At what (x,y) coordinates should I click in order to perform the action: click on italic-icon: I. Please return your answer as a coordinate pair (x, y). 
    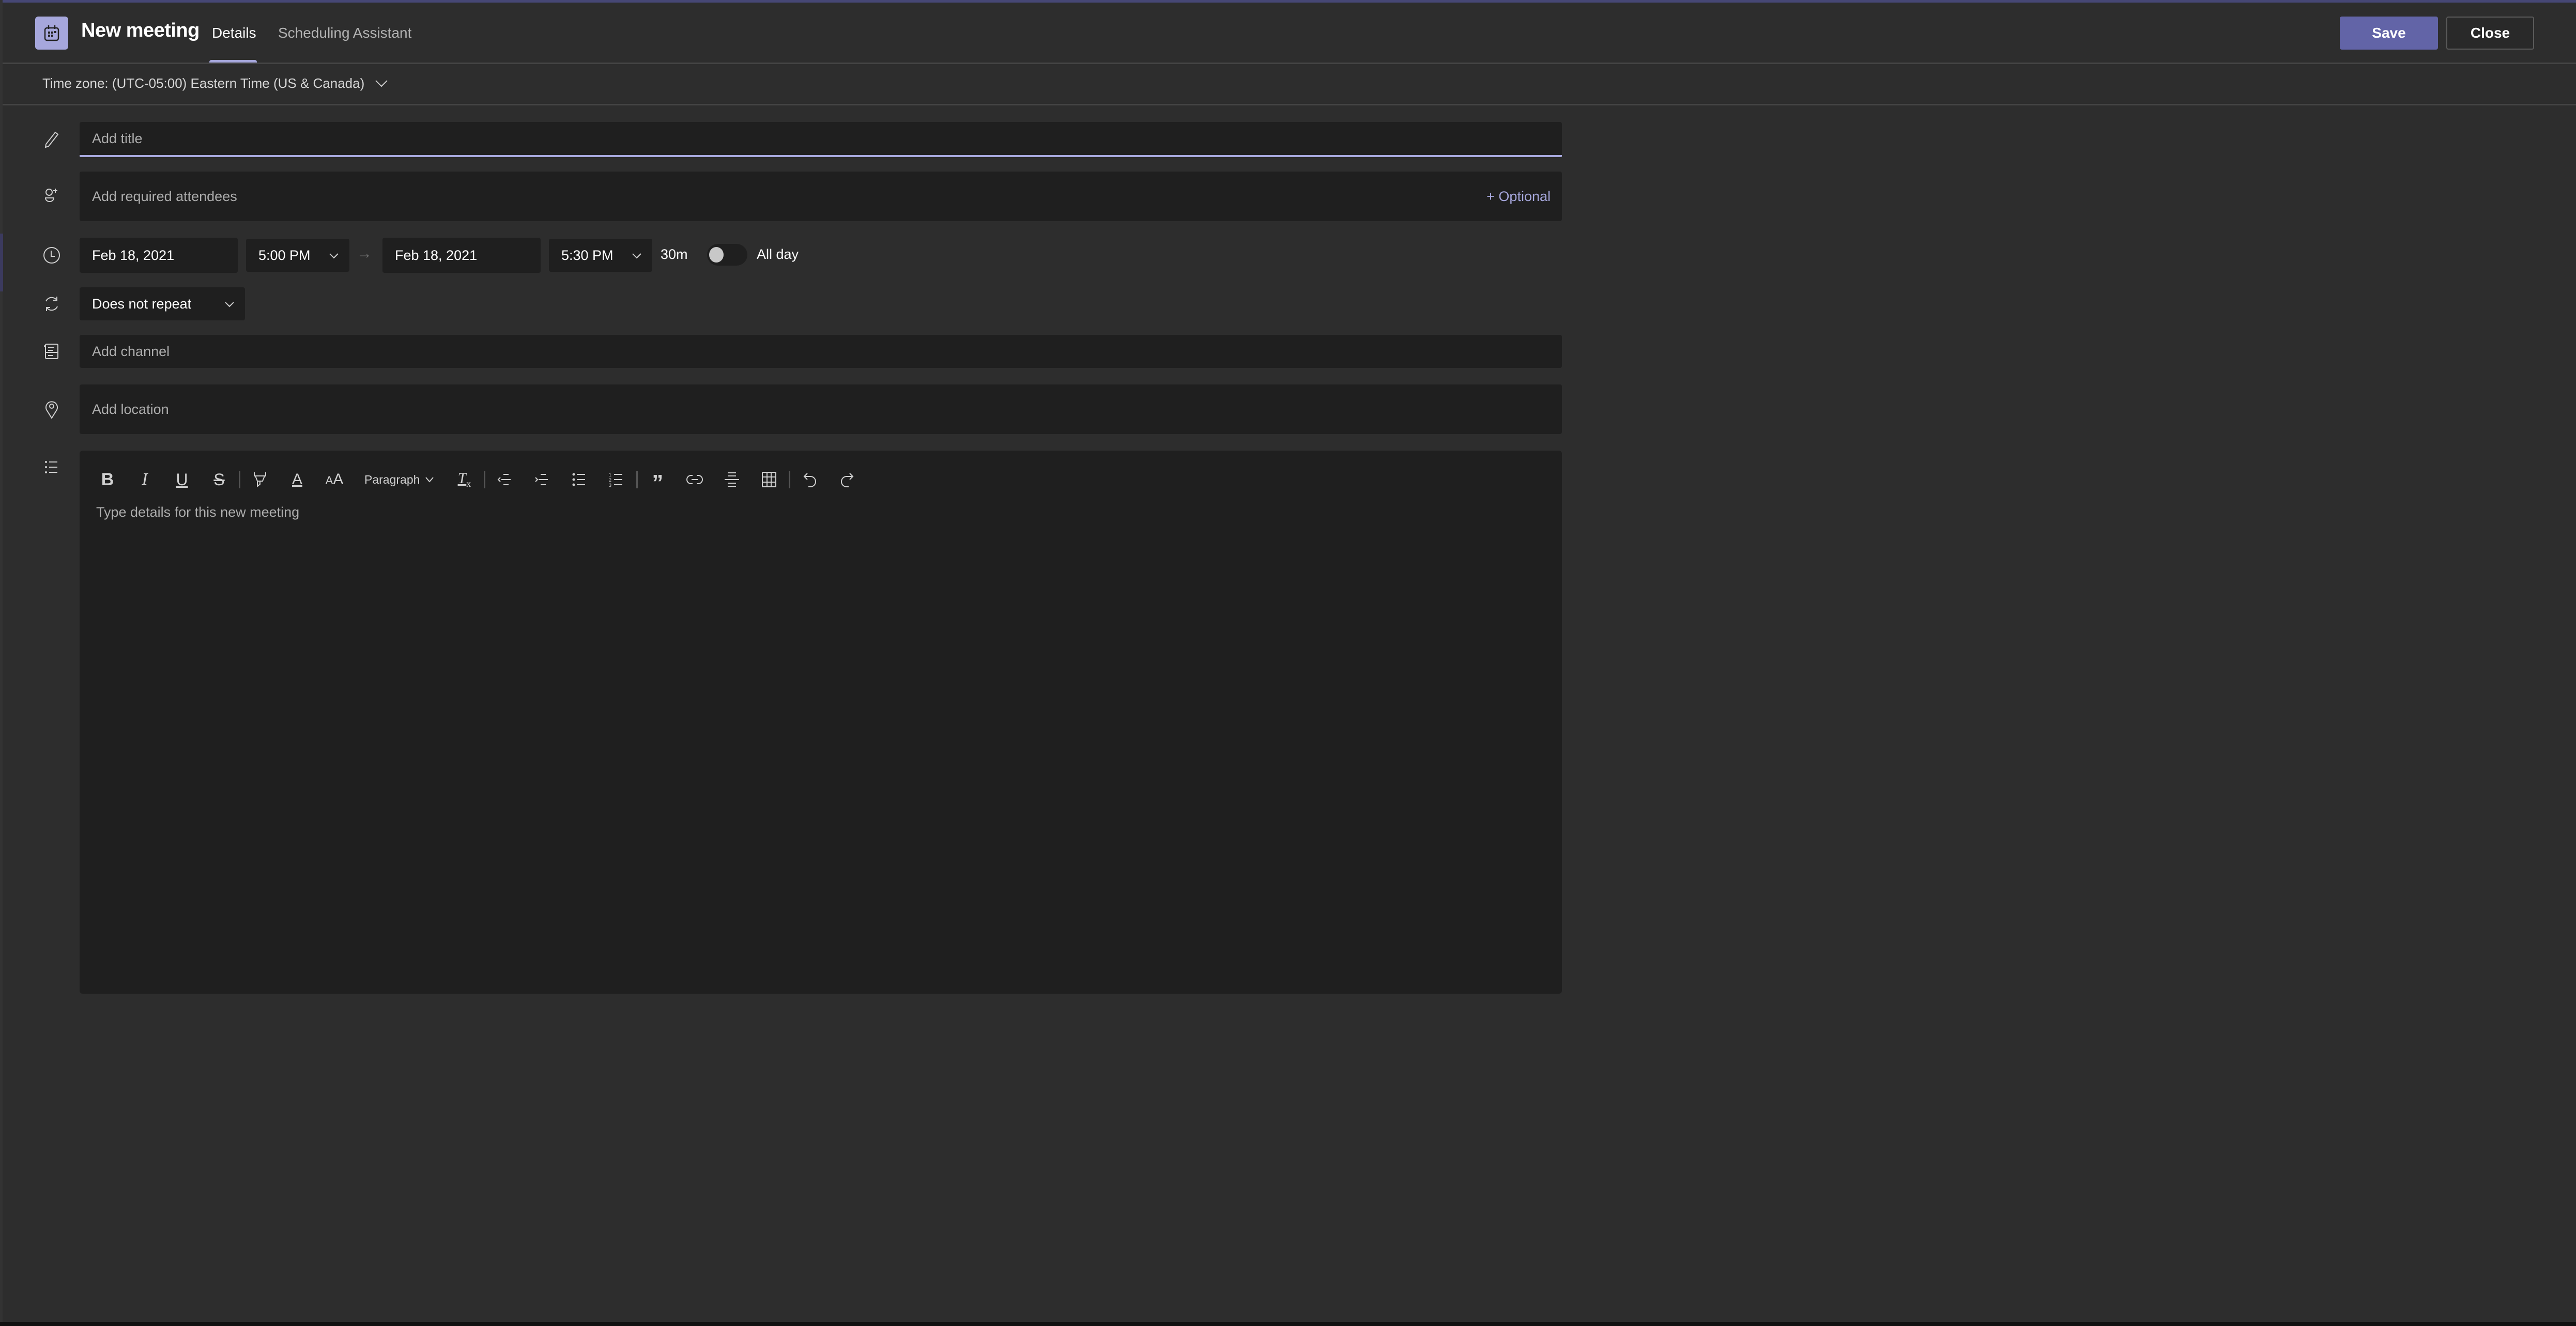
    Looking at the image, I should click on (145, 479).